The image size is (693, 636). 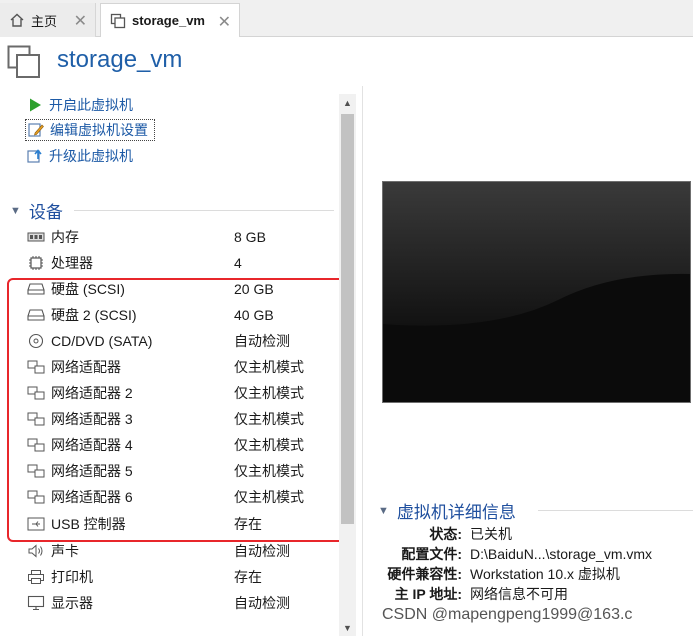 I want to click on tab-storage-vm-label: storage_vm, so click(x=168, y=20).